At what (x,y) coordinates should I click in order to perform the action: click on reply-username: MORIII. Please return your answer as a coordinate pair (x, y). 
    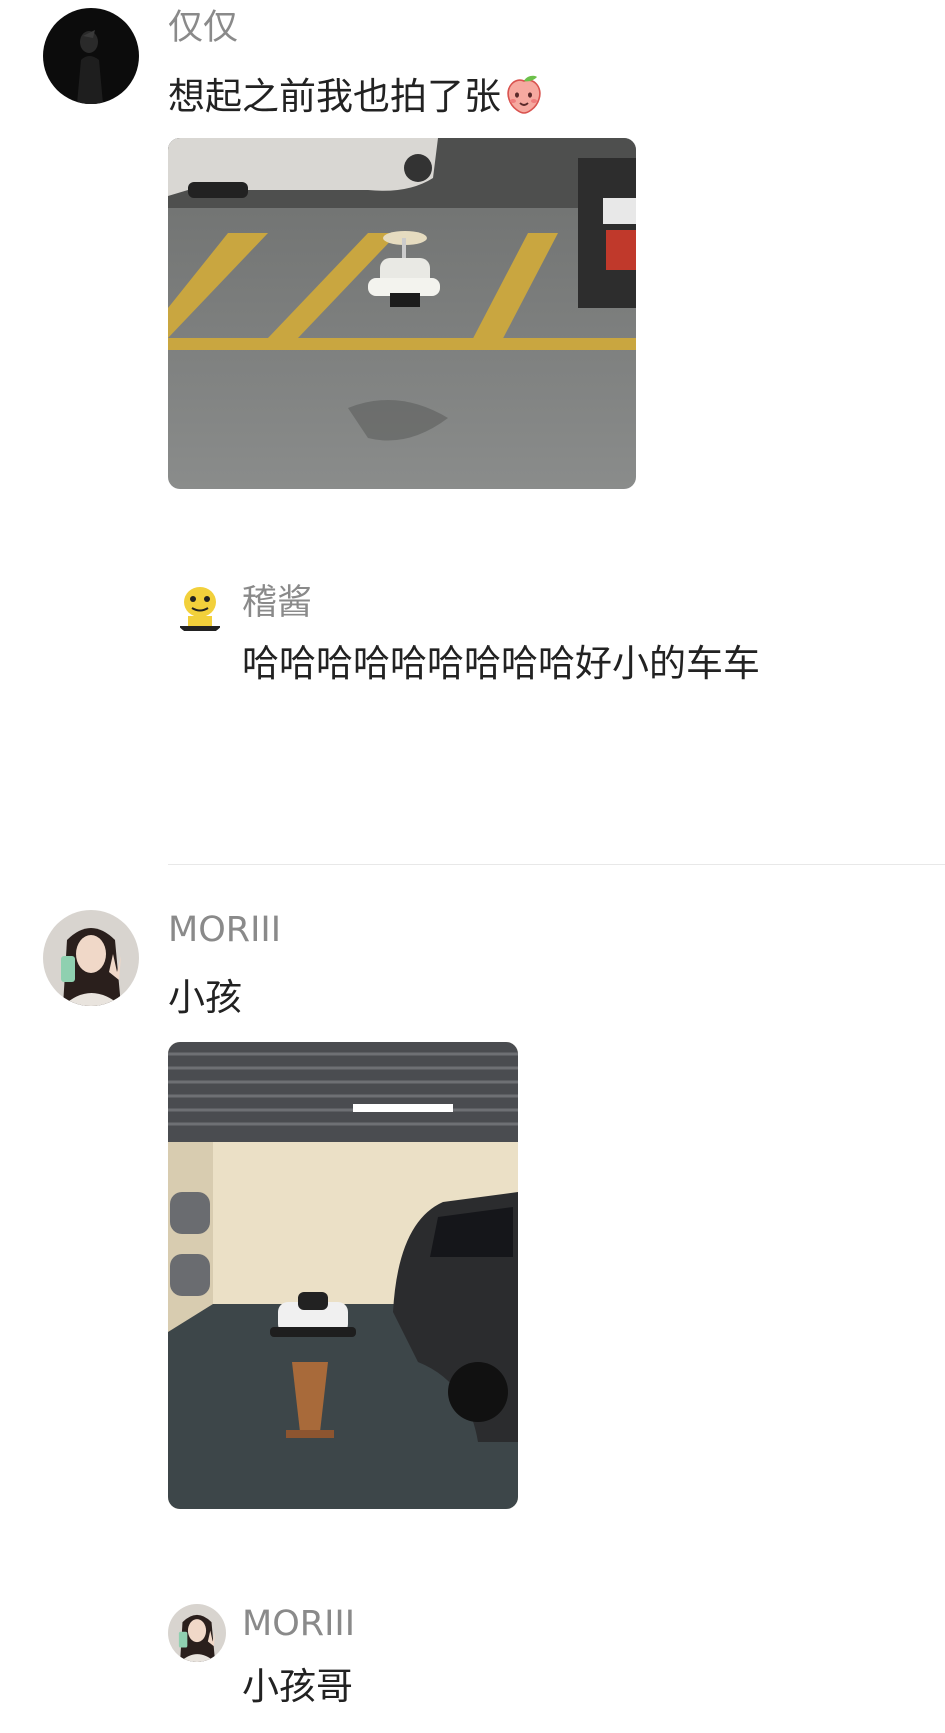
    Looking at the image, I should click on (298, 1624).